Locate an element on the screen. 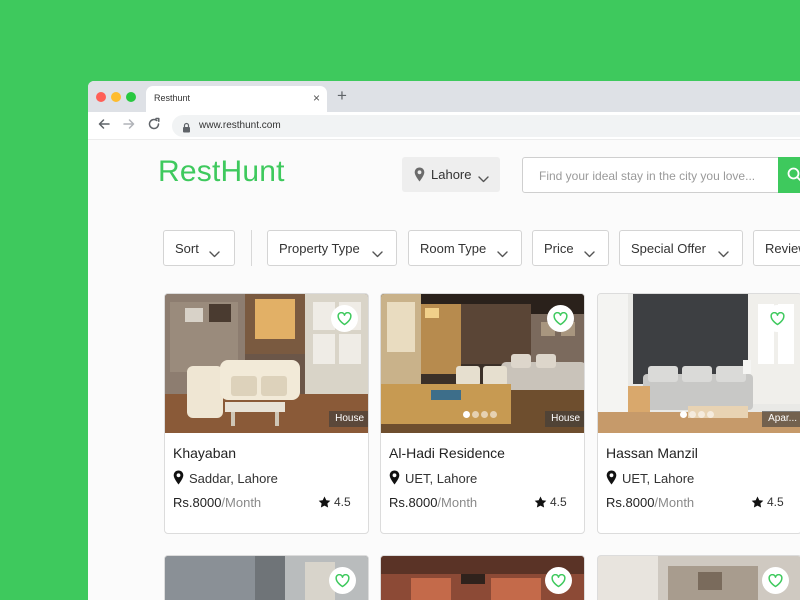 This screenshot has width=800, height=600. tab-title: Resthunt is located at coordinates (172, 98).